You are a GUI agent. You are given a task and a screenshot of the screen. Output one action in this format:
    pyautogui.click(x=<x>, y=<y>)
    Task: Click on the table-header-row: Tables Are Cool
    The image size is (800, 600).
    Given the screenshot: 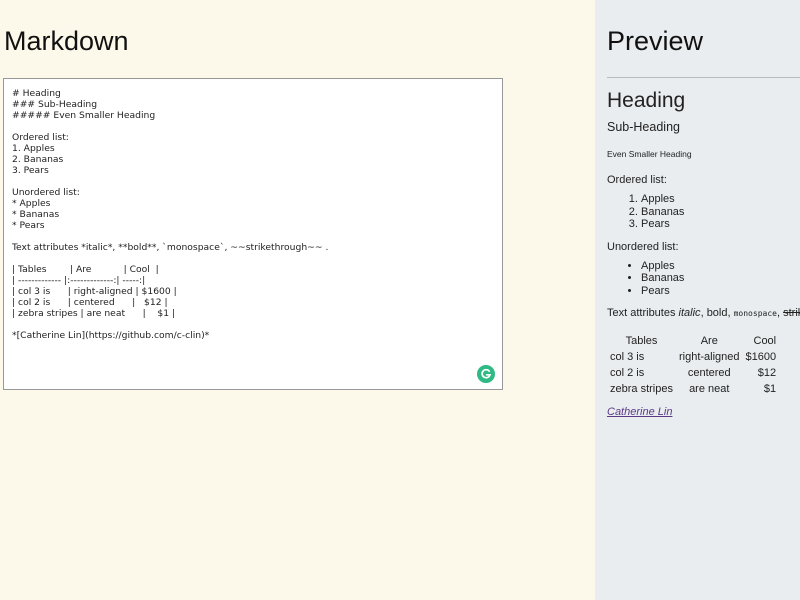 What is the action you would take?
    pyautogui.click(x=693, y=341)
    